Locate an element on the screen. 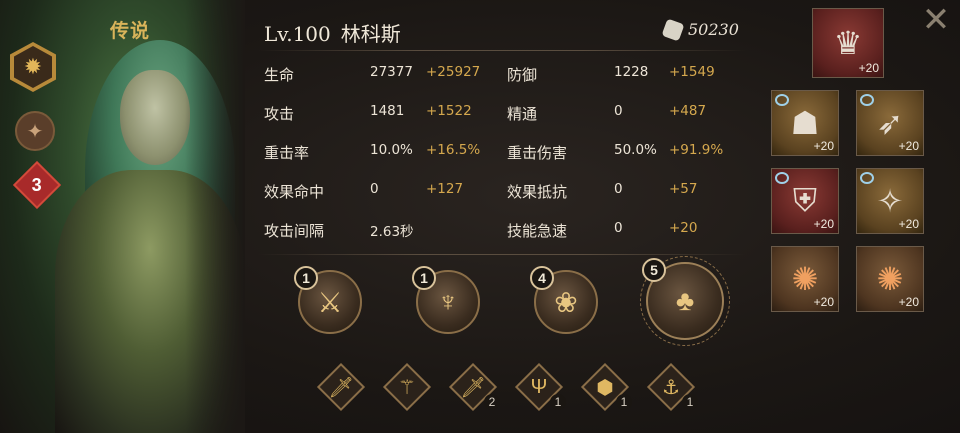  stat-value: 50.0% is located at coordinates (635, 150).